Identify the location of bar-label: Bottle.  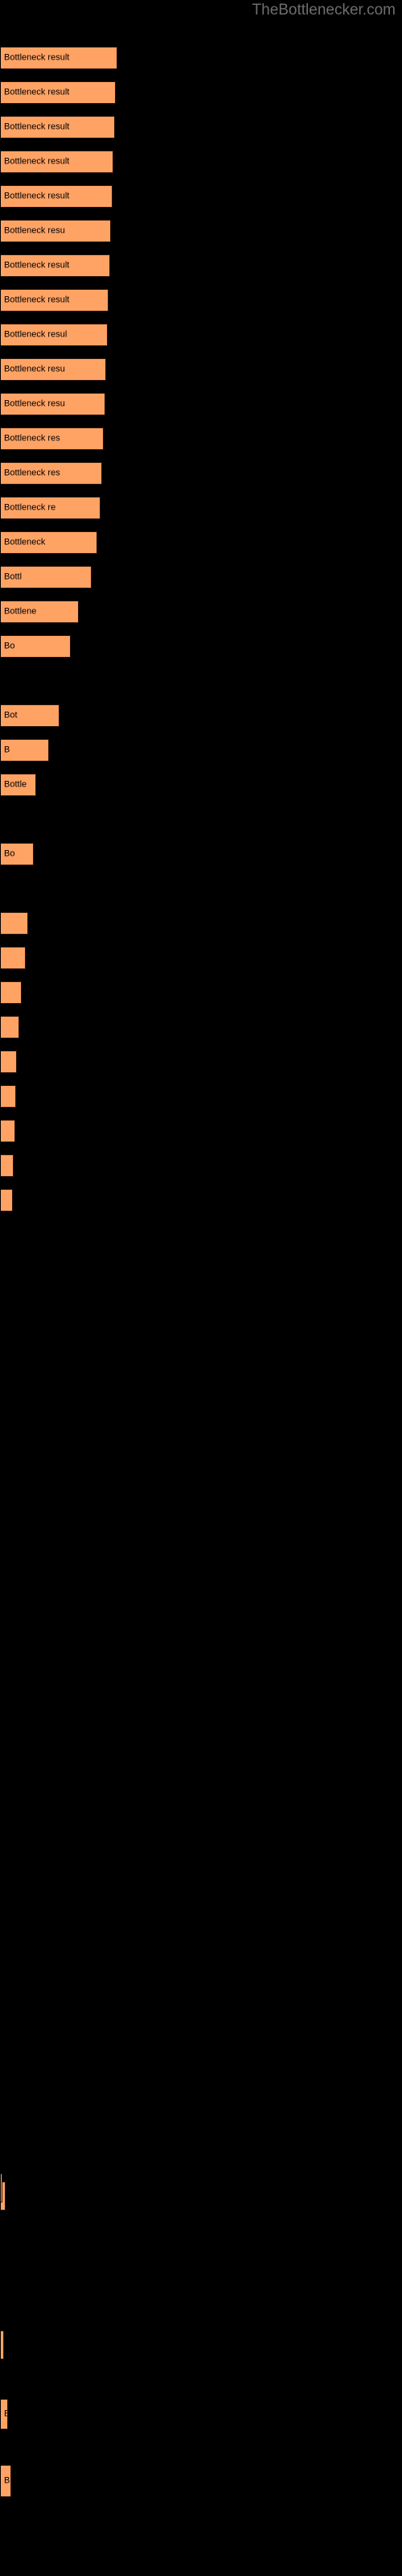
(15, 784).